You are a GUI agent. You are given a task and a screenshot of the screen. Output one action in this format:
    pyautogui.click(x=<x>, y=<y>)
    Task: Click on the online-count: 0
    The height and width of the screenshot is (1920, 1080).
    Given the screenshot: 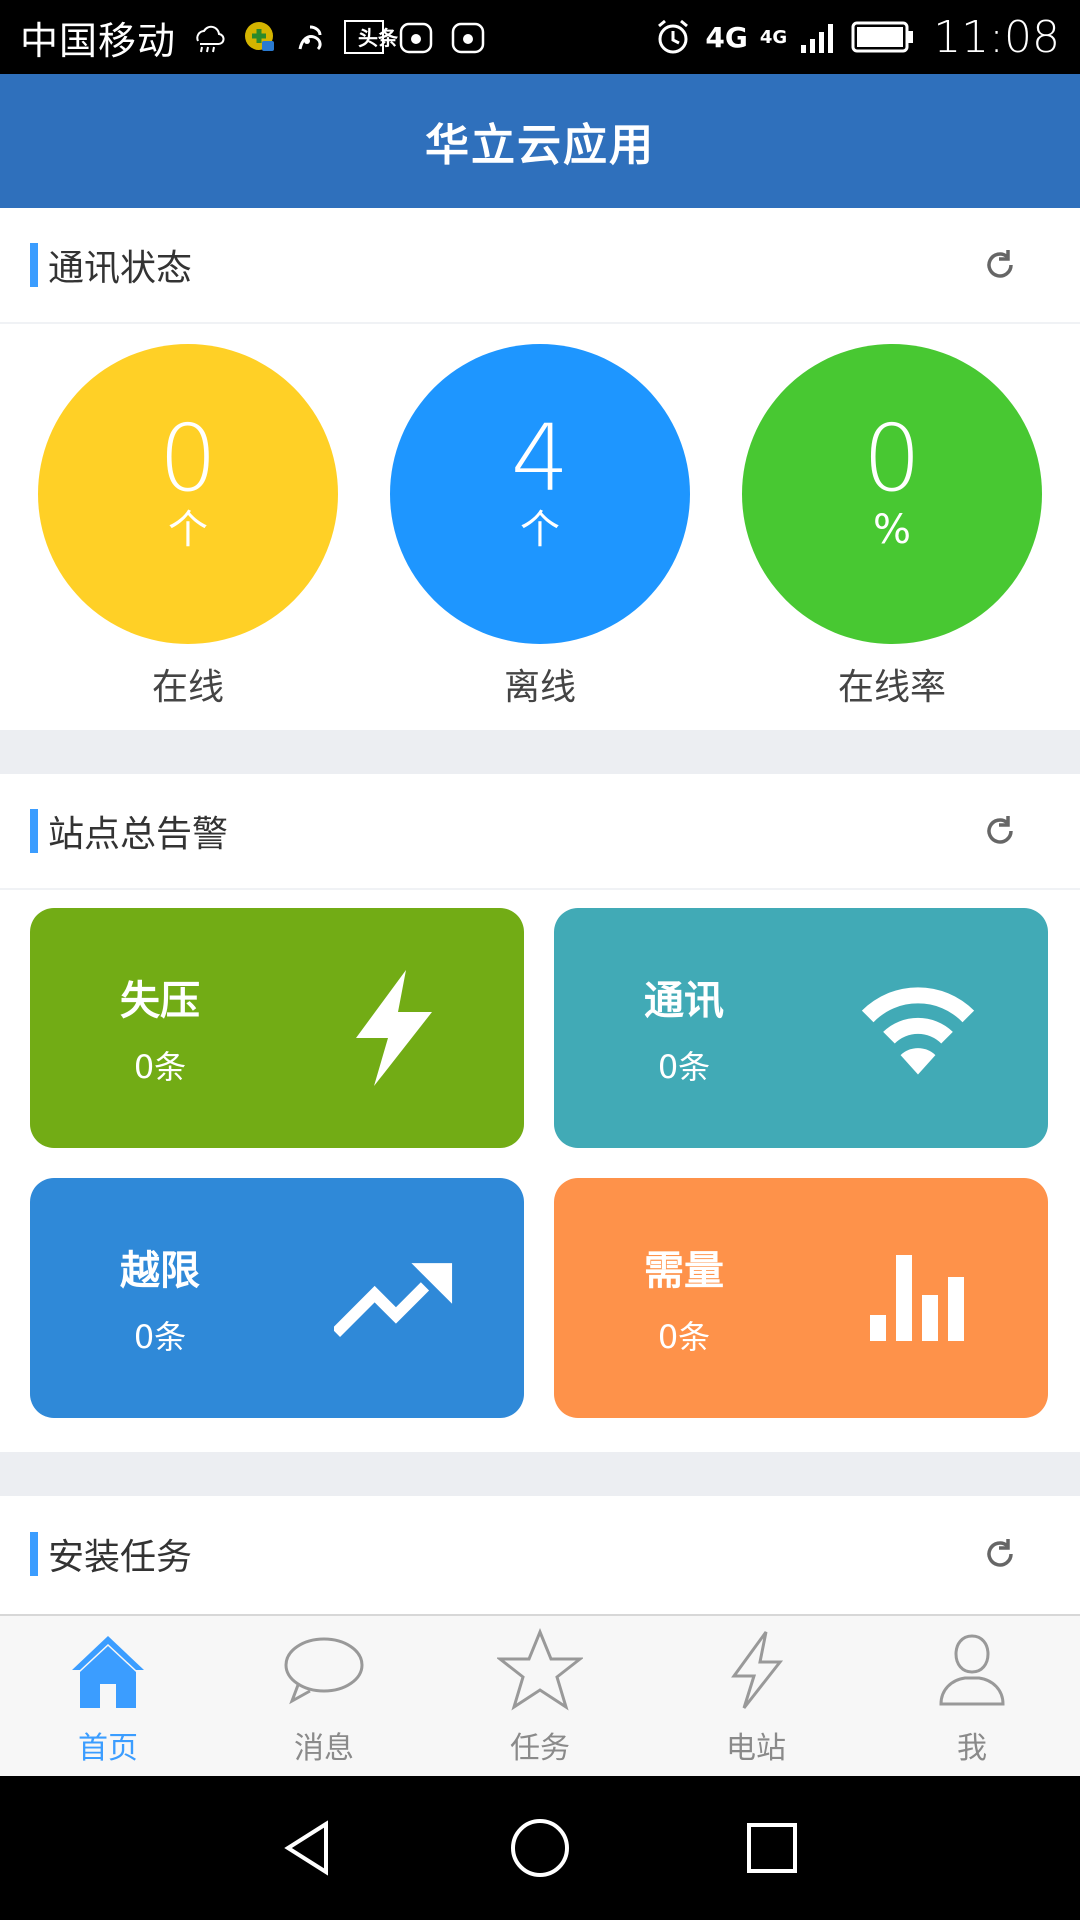 What is the action you would take?
    pyautogui.click(x=188, y=458)
    